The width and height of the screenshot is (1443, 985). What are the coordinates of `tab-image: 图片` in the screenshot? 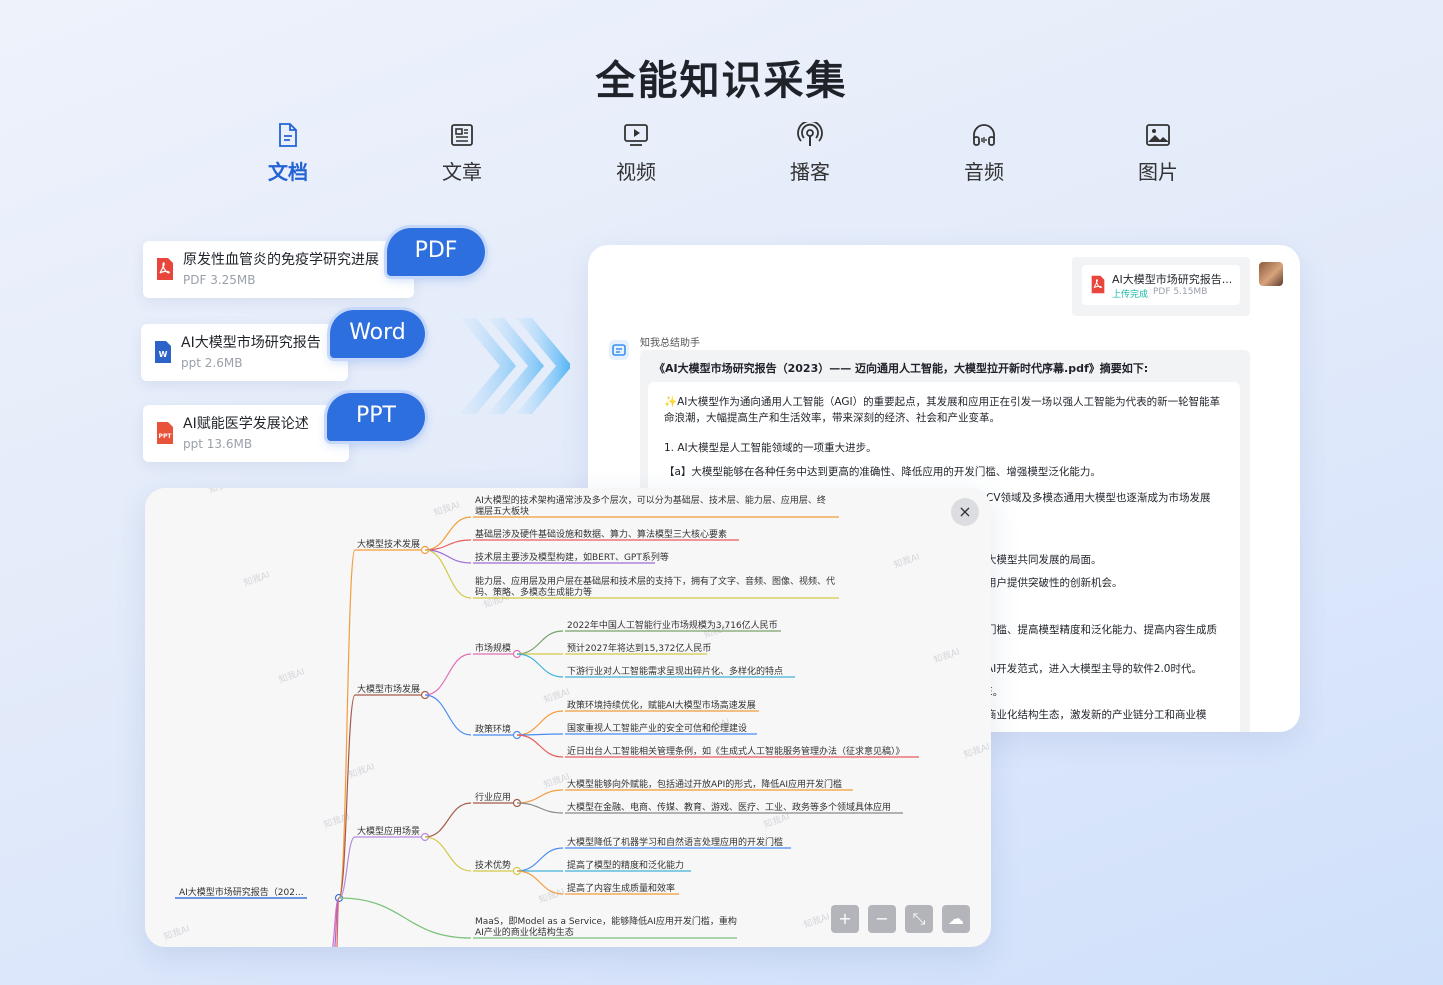 It's located at (1158, 151).